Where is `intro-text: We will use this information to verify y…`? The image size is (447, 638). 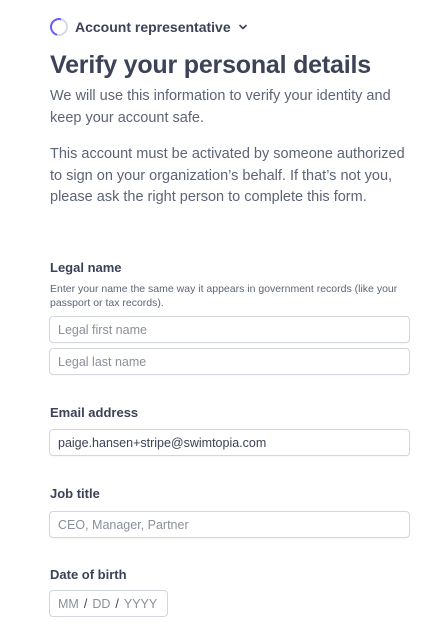 intro-text: We will use this information to verify y… is located at coordinates (220, 107).